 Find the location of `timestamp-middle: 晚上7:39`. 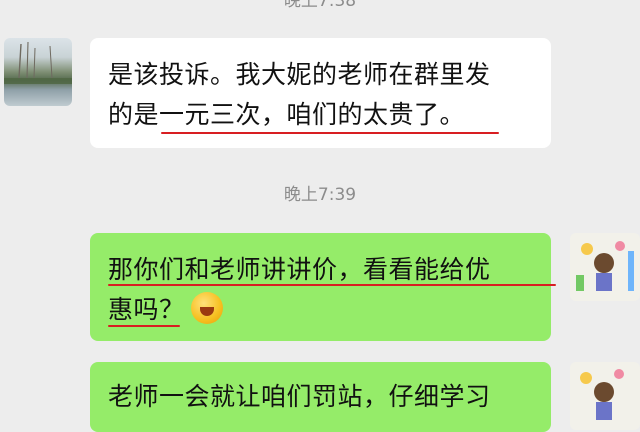

timestamp-middle: 晚上7:39 is located at coordinates (320, 195).